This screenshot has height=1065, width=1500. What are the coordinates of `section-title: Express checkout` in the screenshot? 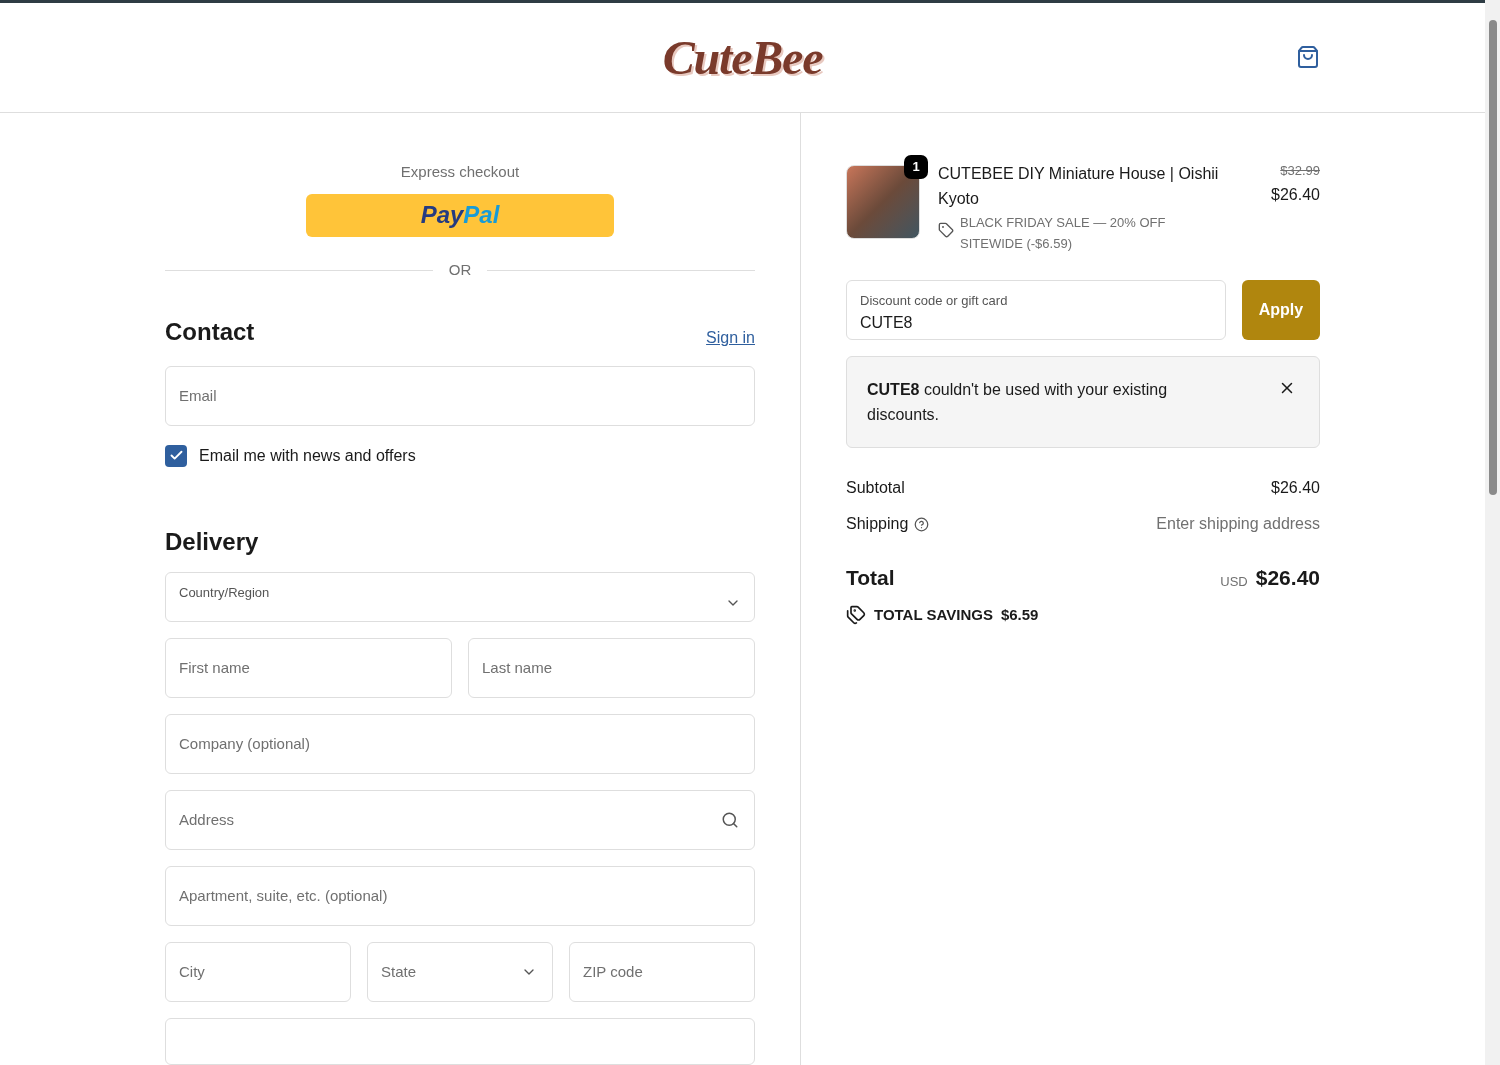 It's located at (460, 172).